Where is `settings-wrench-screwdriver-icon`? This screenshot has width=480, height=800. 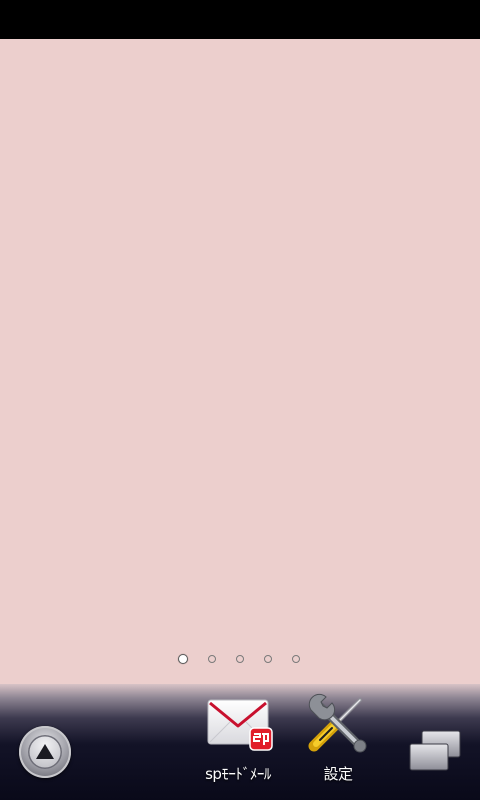
settings-wrench-screwdriver-icon is located at coordinates (337, 723).